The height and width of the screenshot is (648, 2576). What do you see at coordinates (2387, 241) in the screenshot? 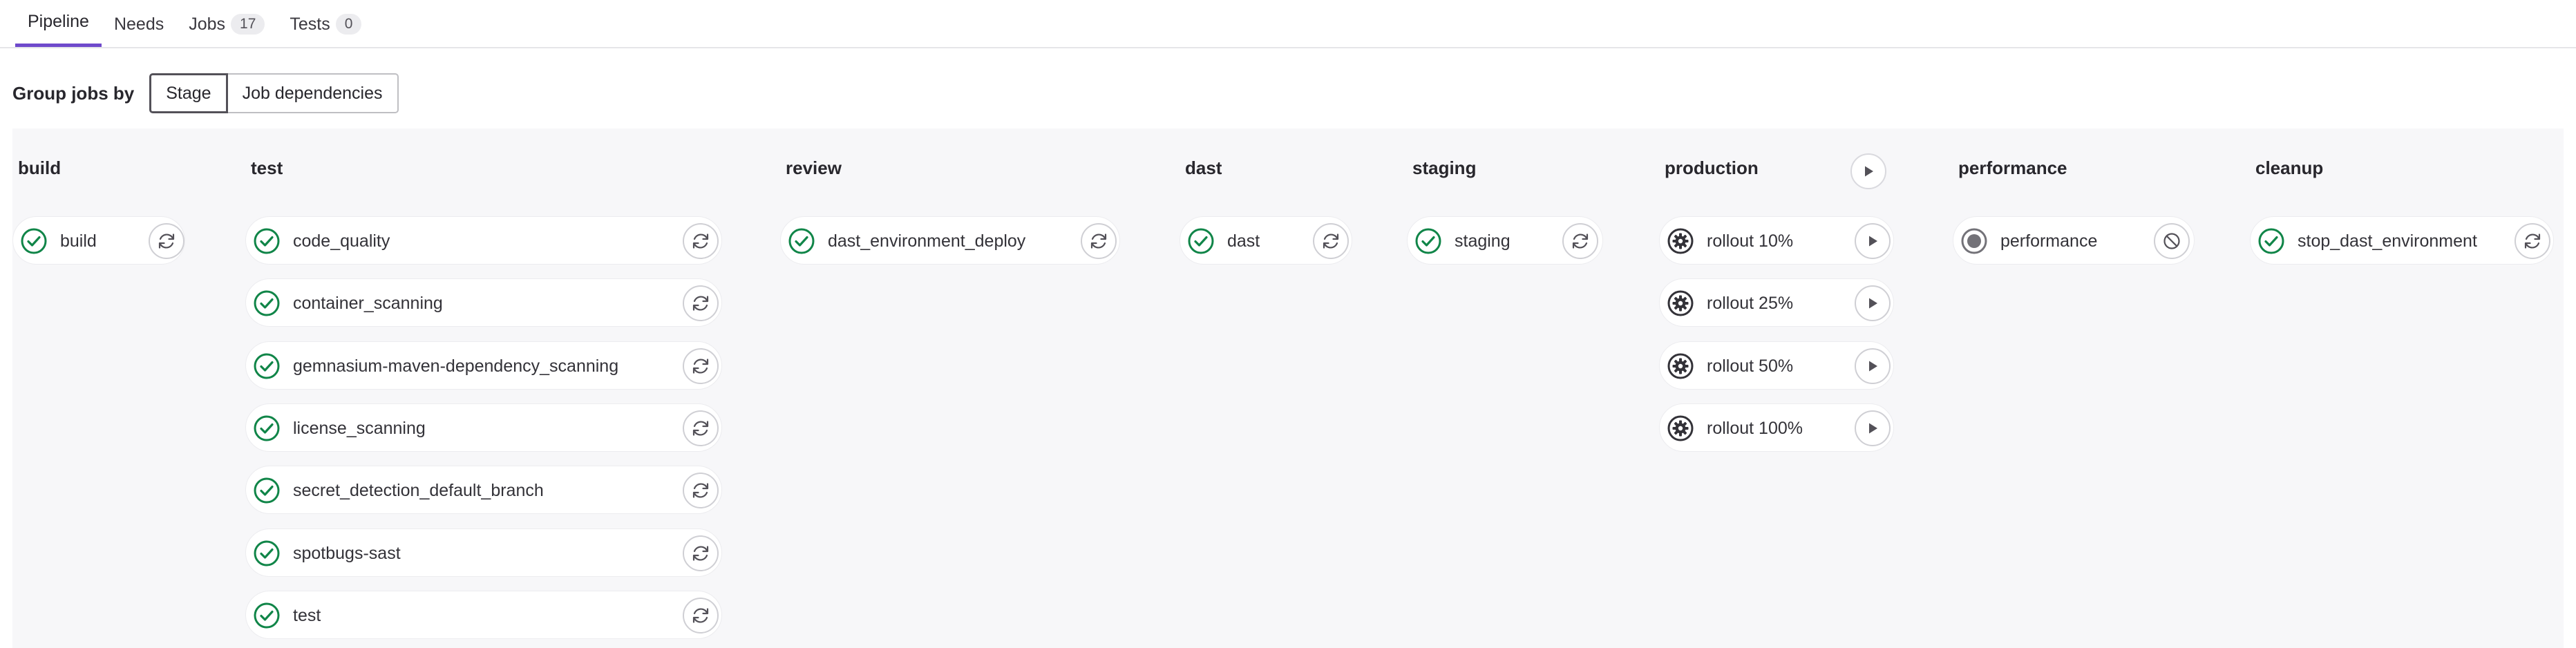
I see `job-name: stop_dast_environment` at bounding box center [2387, 241].